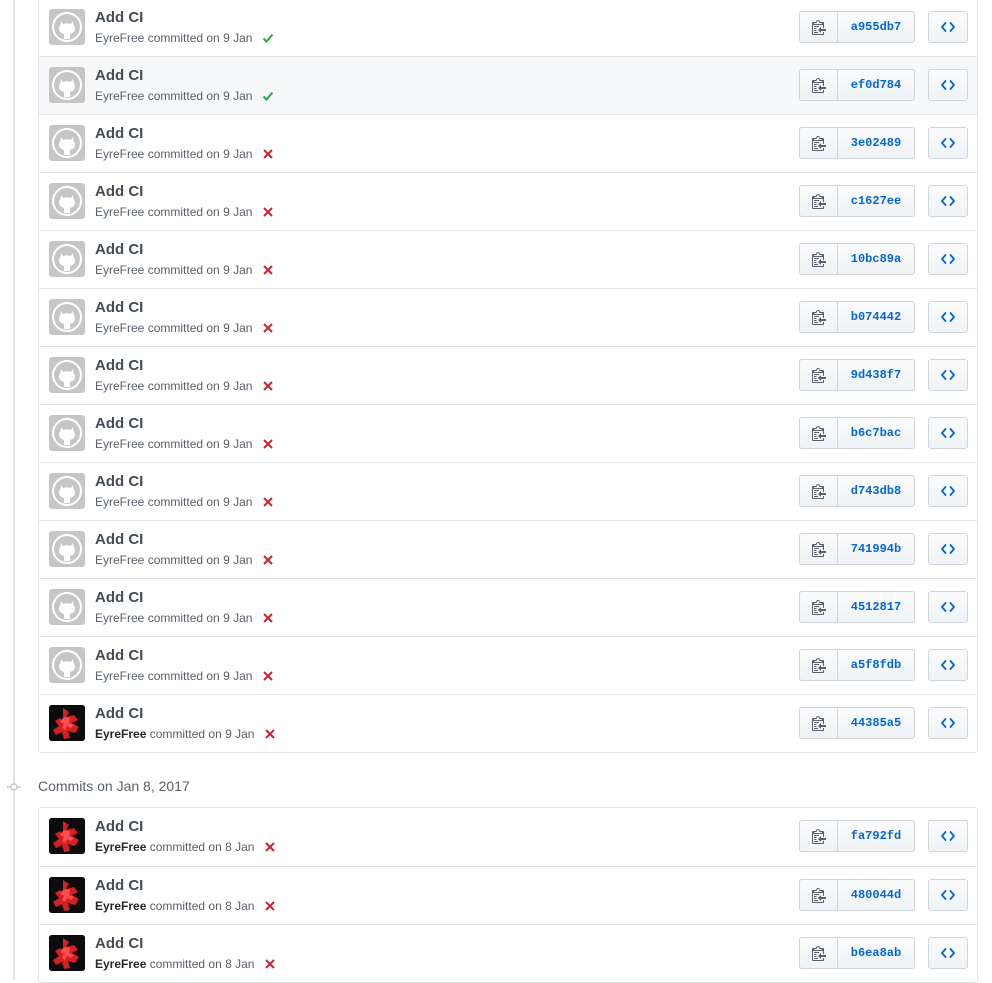  What do you see at coordinates (876, 375) in the screenshot?
I see `commit-sha-link: 9d438f7` at bounding box center [876, 375].